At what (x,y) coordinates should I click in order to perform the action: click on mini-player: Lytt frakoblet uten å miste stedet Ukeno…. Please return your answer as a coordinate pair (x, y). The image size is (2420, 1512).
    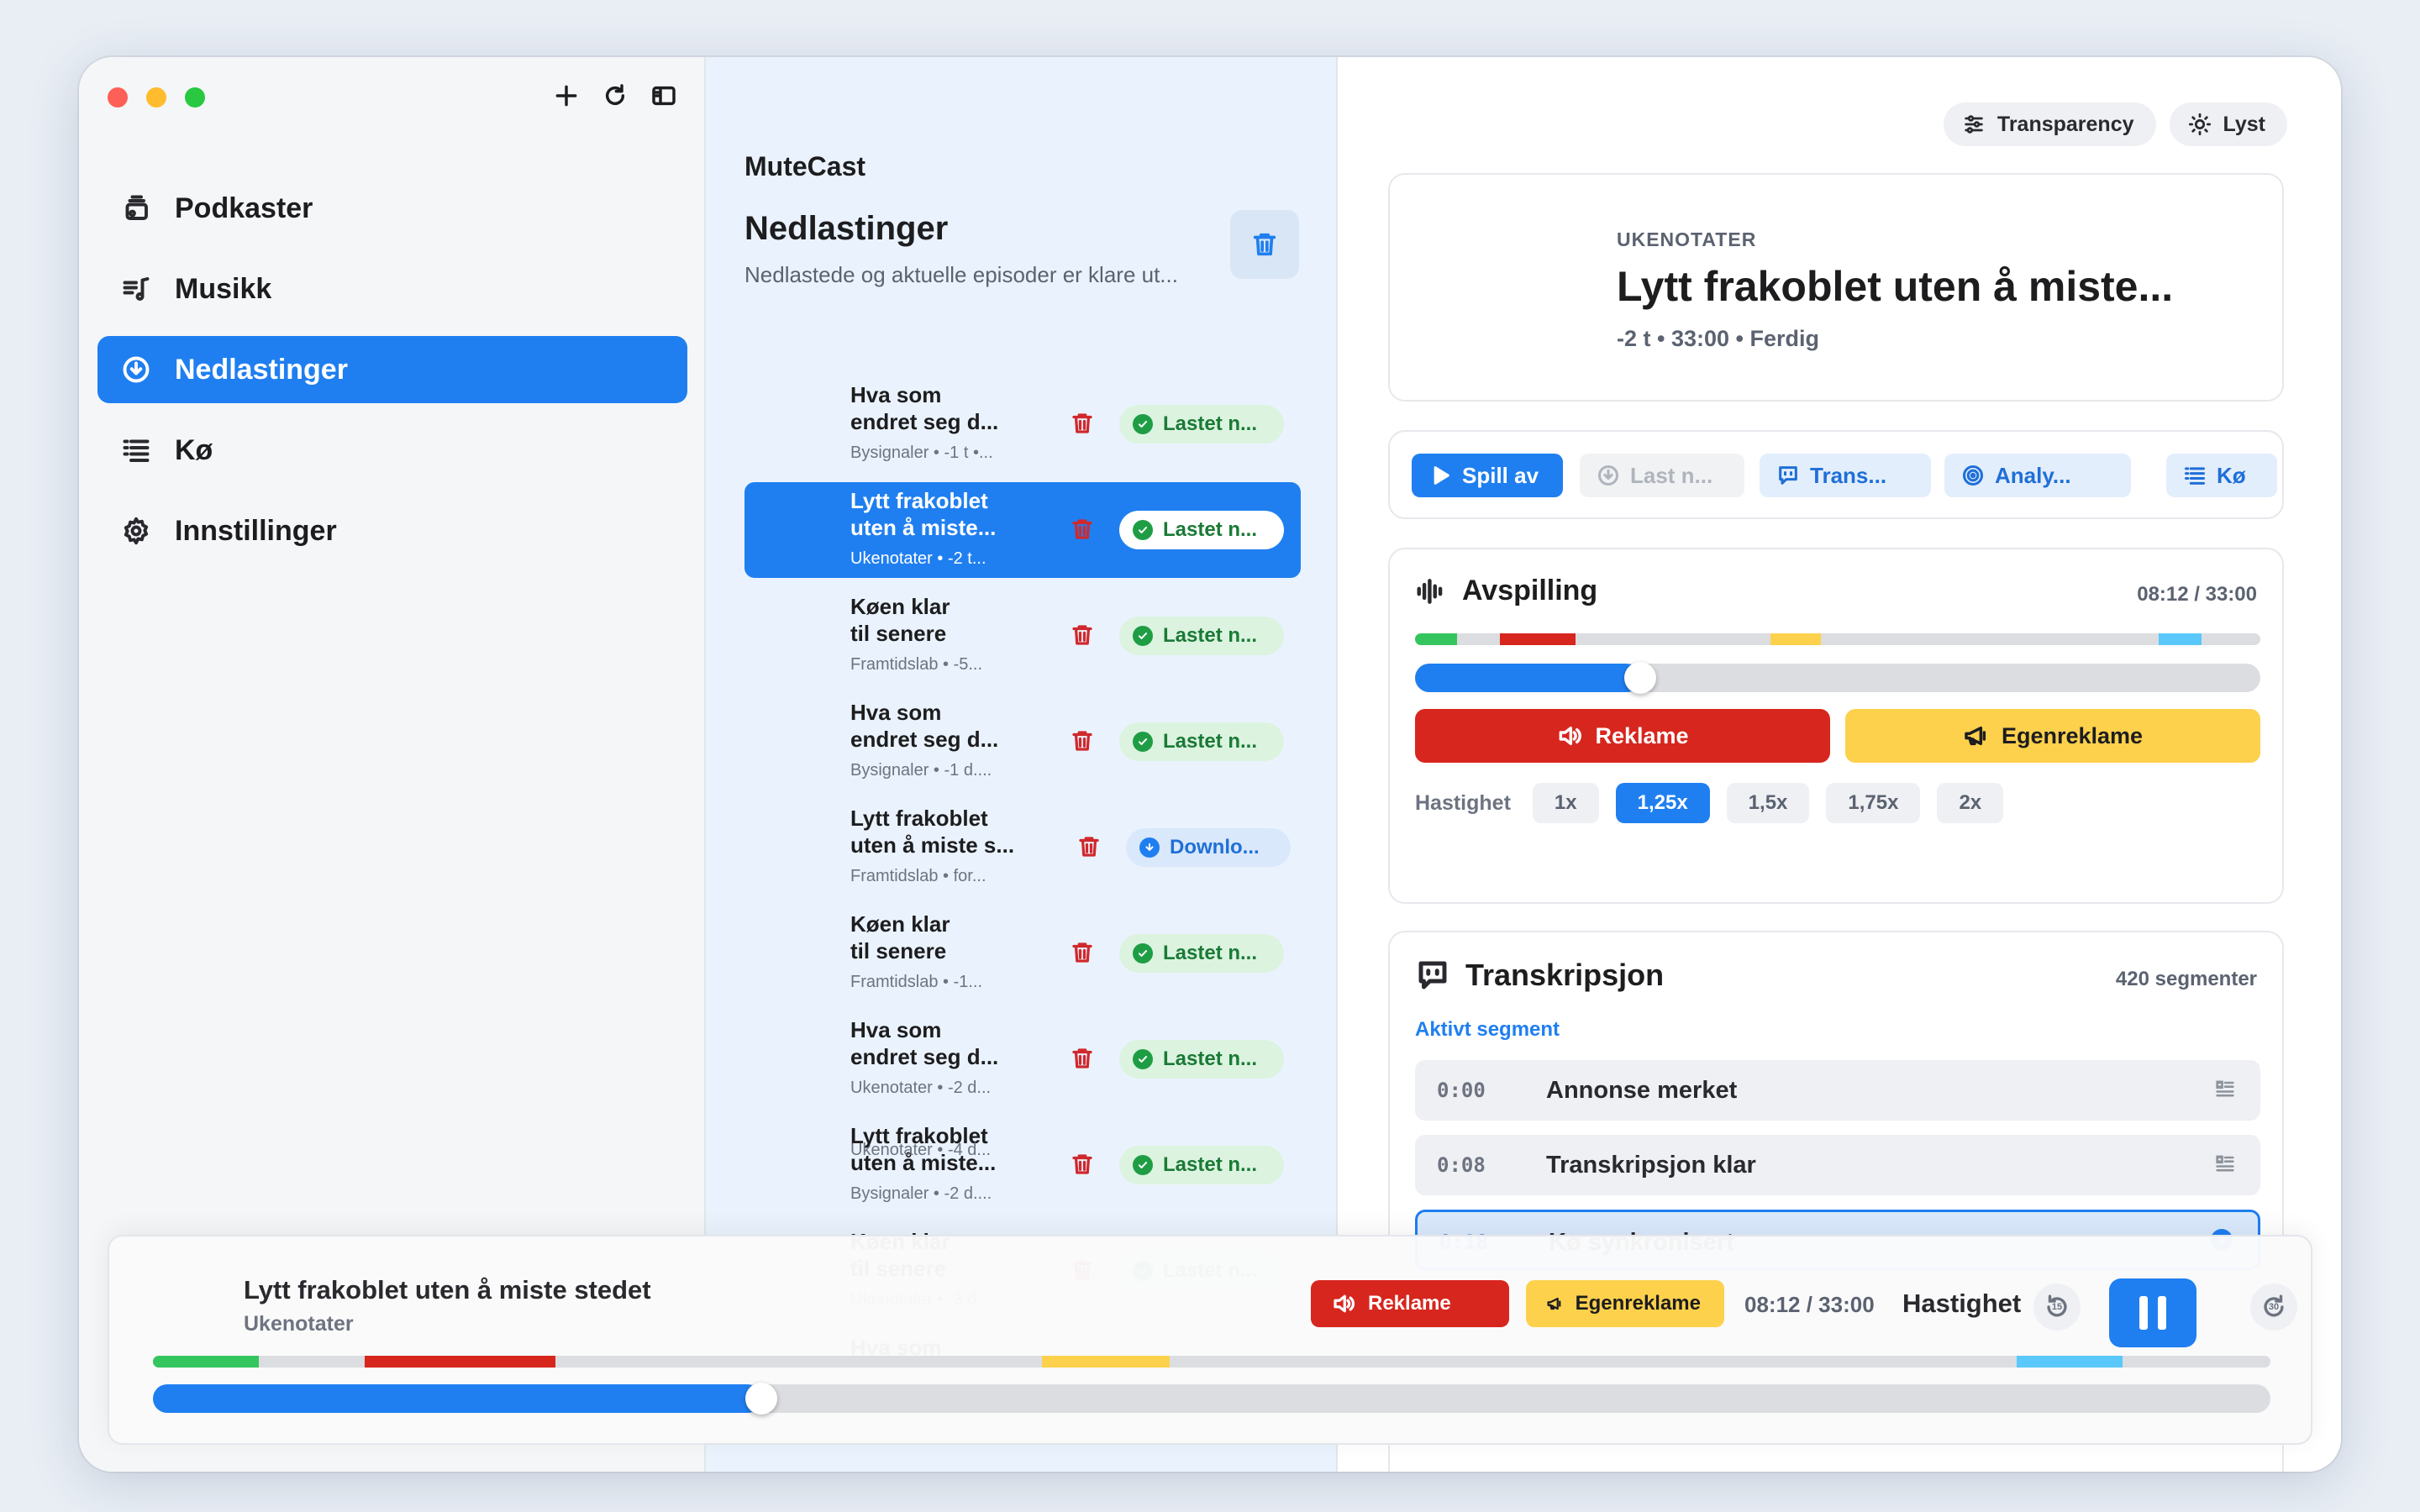
    Looking at the image, I should click on (1210, 1340).